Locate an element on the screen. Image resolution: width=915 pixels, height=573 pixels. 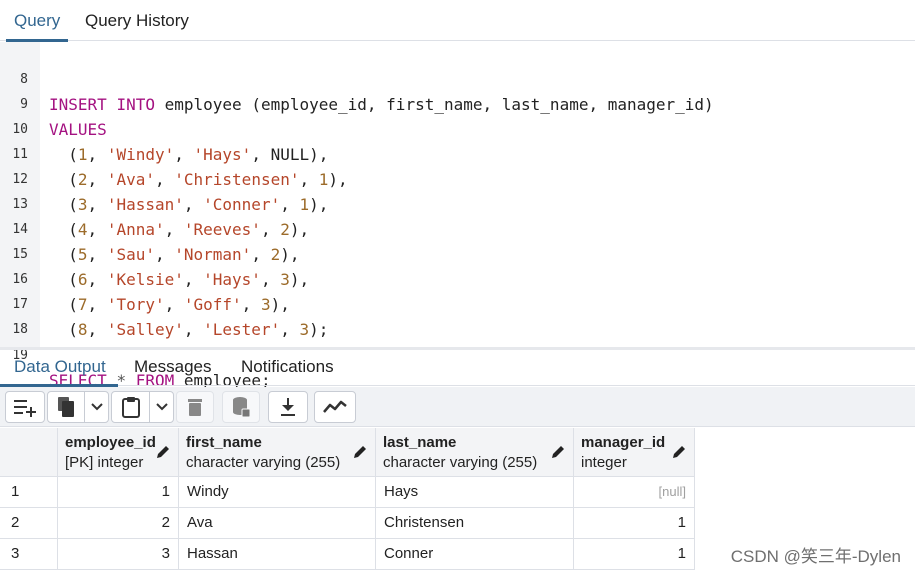
row-number: 2 is located at coordinates (29, 523).